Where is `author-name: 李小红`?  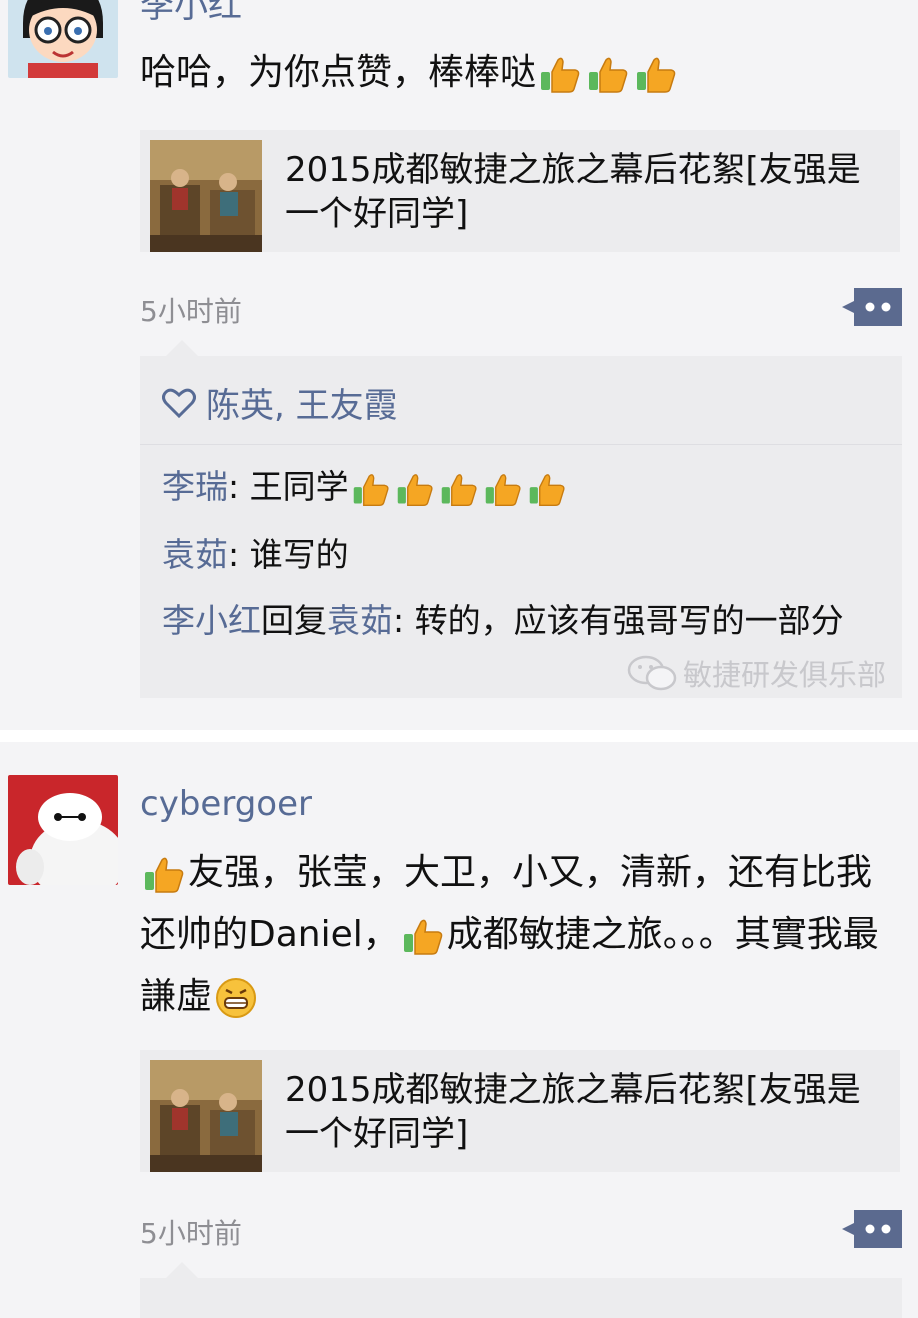 author-name: 李小红 is located at coordinates (191, 13).